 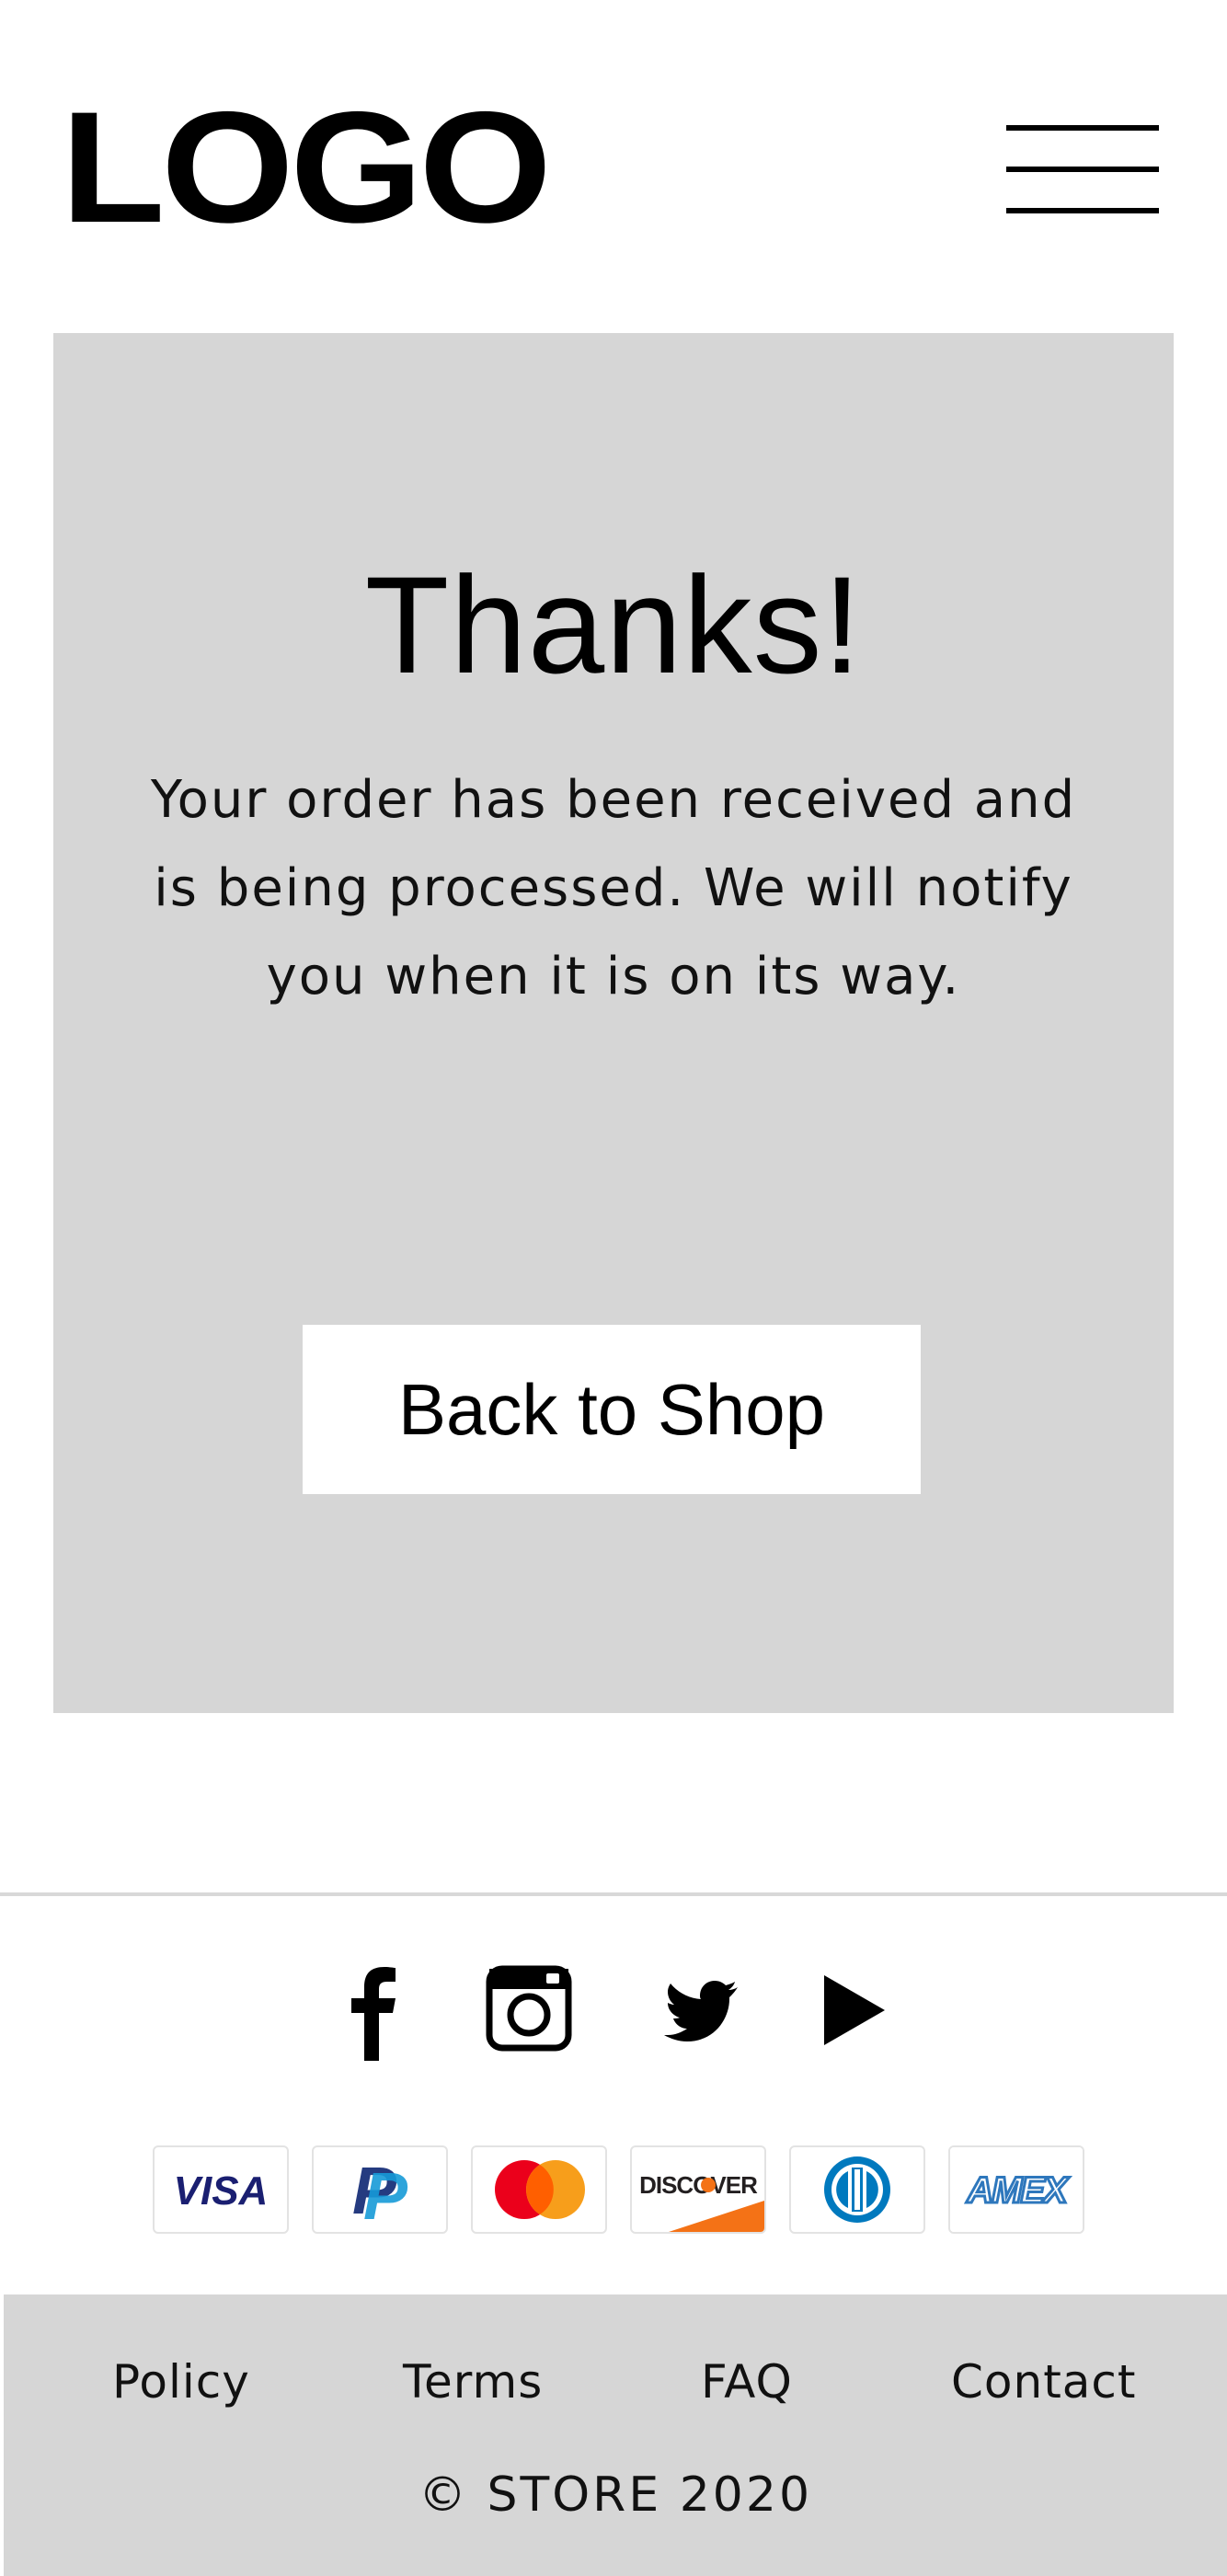 I want to click on amex-label: AMEX, so click(x=1018, y=2190).